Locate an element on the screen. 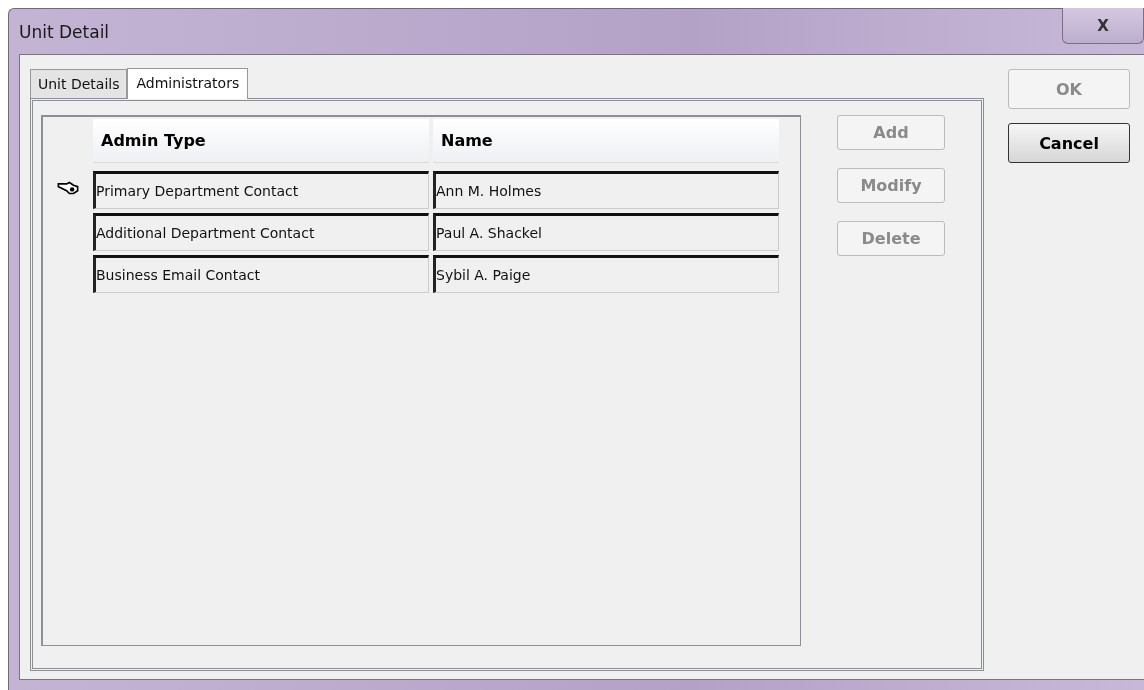 This screenshot has width=1144, height=690. tab: Administrators is located at coordinates (188, 83).